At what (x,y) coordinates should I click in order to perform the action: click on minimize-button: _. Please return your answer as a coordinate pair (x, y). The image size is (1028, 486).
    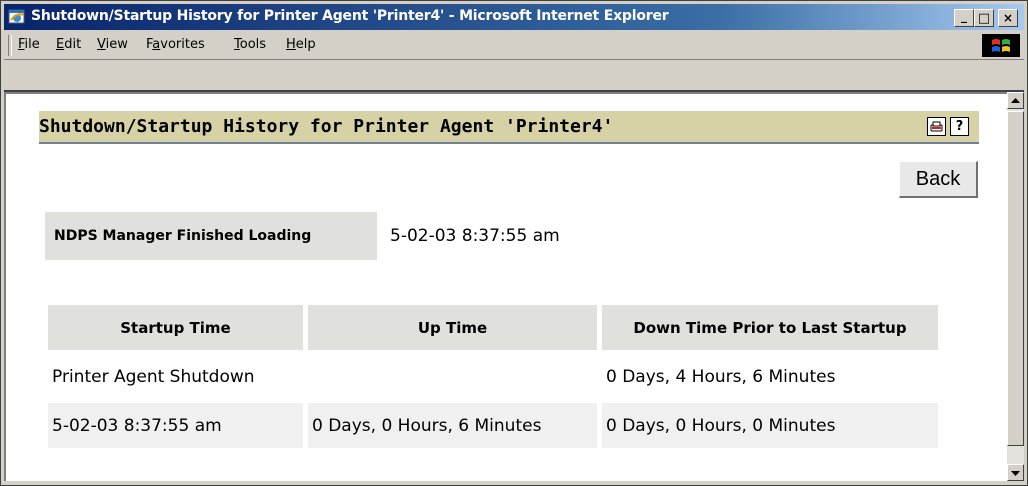
    Looking at the image, I should click on (964, 18).